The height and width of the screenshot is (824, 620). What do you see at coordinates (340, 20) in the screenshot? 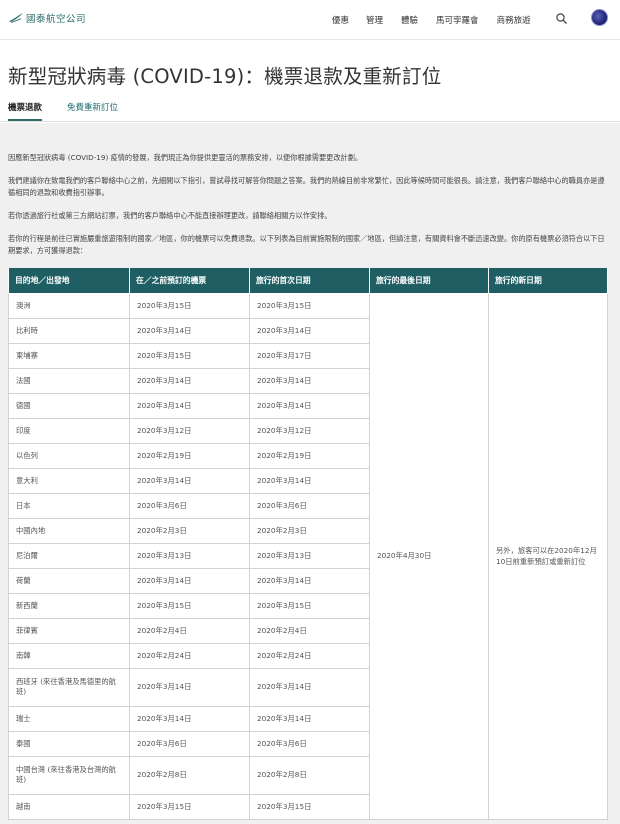
I see `nav-offers: 優惠` at bounding box center [340, 20].